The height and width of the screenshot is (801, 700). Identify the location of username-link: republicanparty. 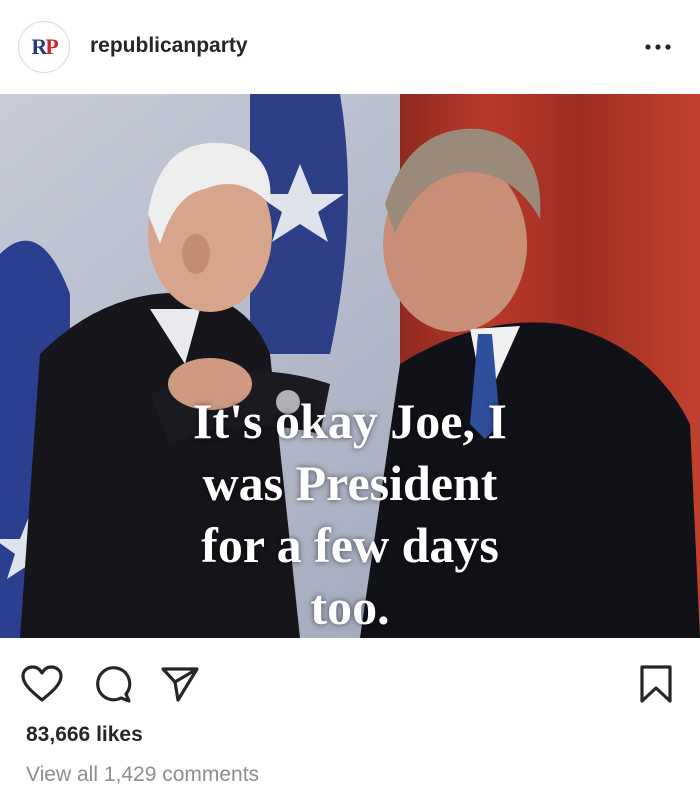
(169, 46).